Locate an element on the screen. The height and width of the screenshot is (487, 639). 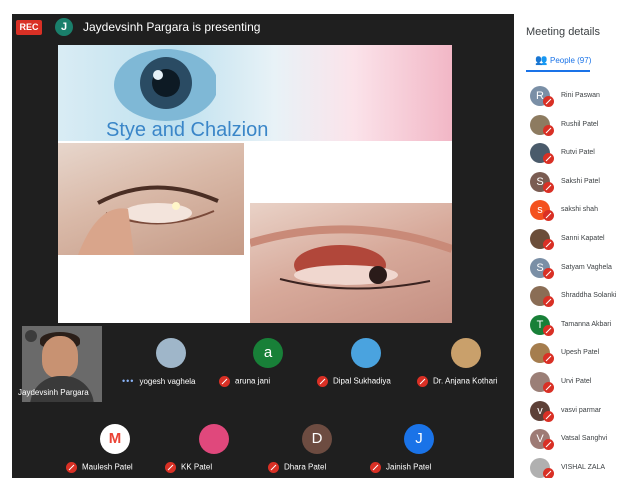
more-options-icon: ••• is located at coordinates (128, 381).